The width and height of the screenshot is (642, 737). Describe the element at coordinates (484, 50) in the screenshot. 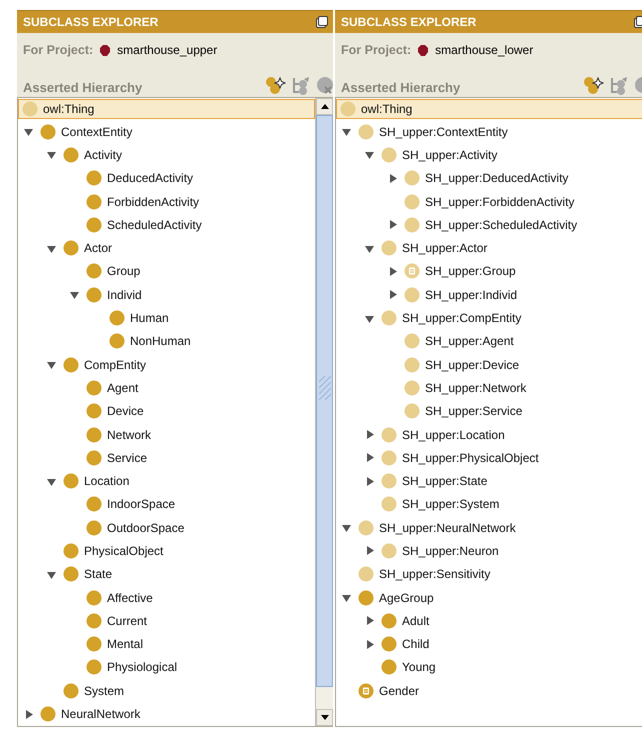

I see `project-name: smarthouse_lower` at that location.